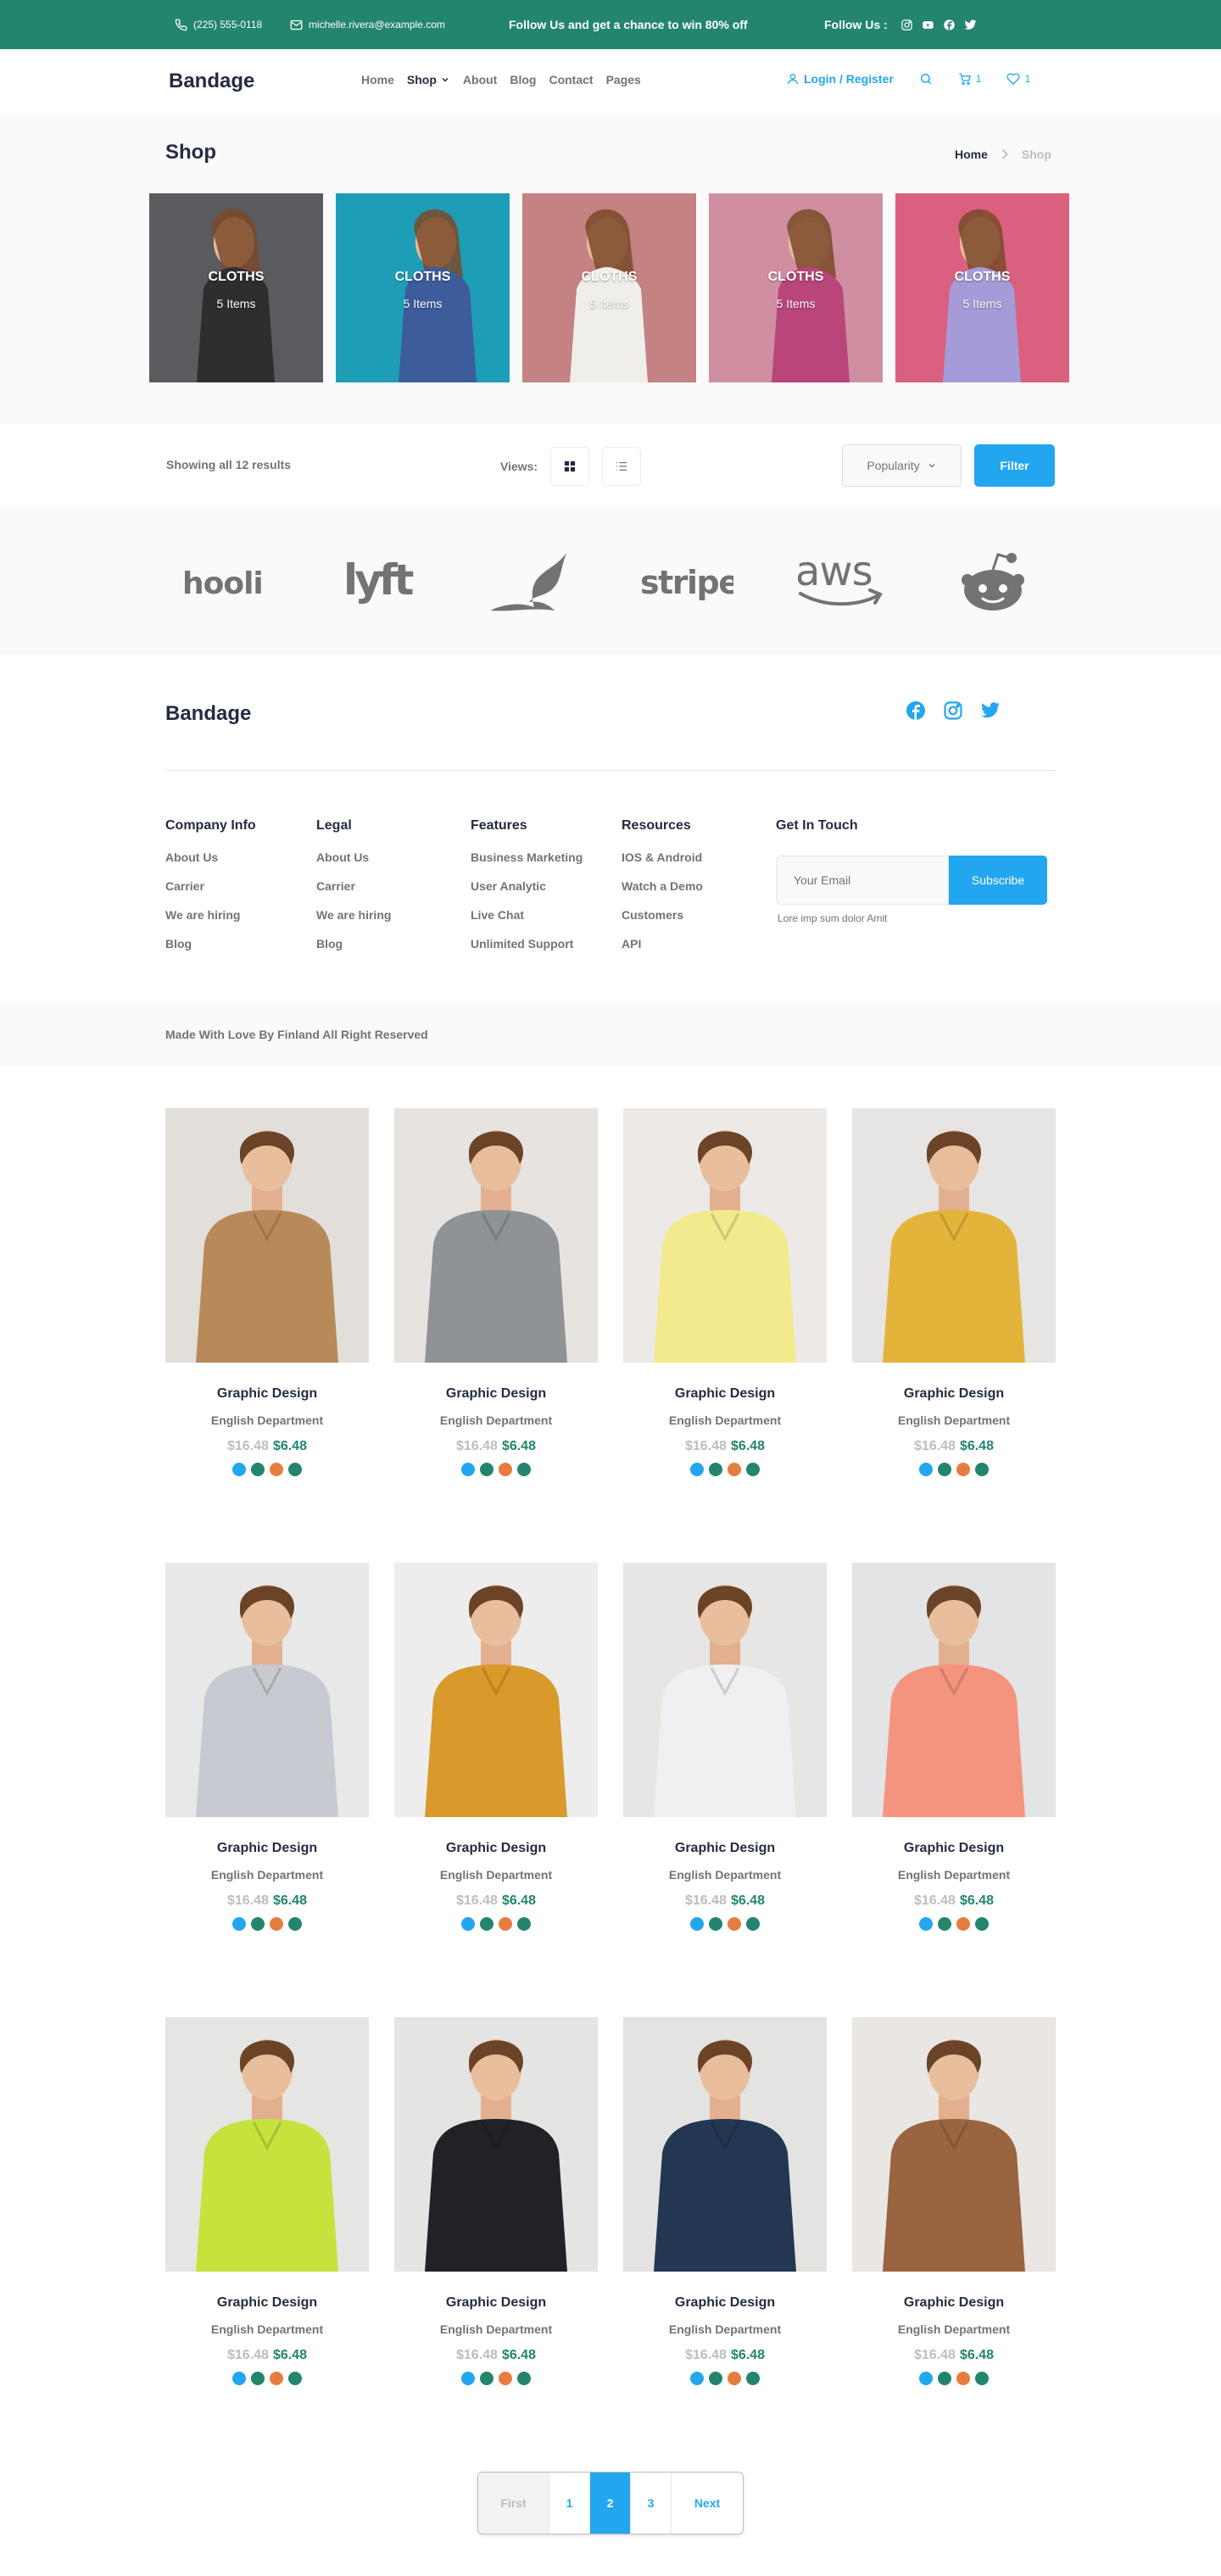  What do you see at coordinates (353, 923) in the screenshot?
I see `footer-link: We are hiring` at bounding box center [353, 923].